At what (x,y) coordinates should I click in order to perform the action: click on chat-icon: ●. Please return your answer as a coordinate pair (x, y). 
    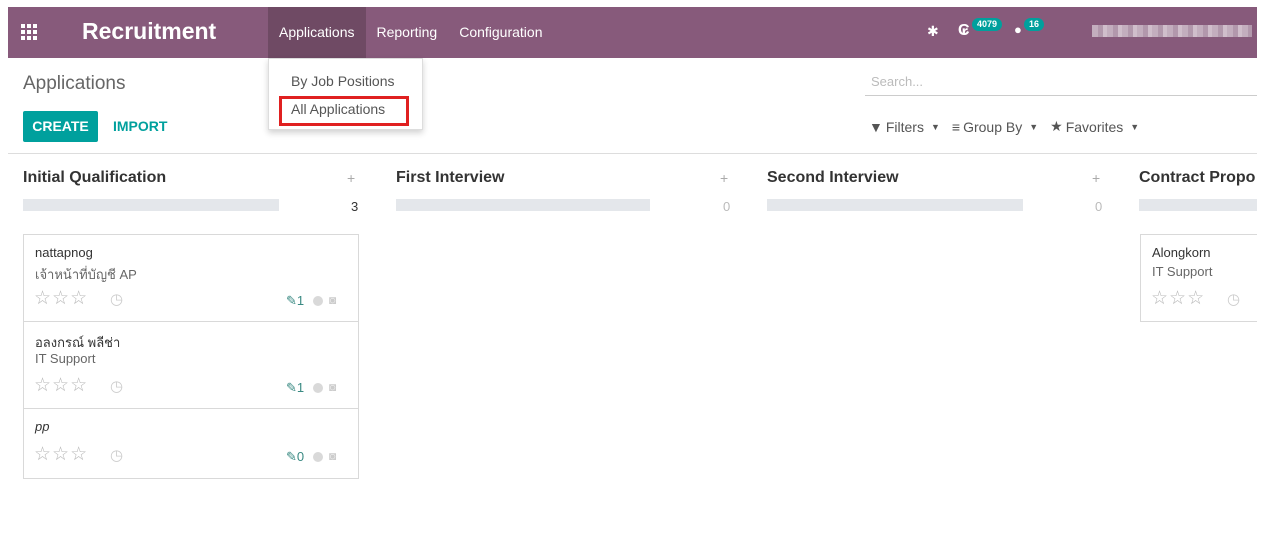
    Looking at the image, I should click on (1018, 29).